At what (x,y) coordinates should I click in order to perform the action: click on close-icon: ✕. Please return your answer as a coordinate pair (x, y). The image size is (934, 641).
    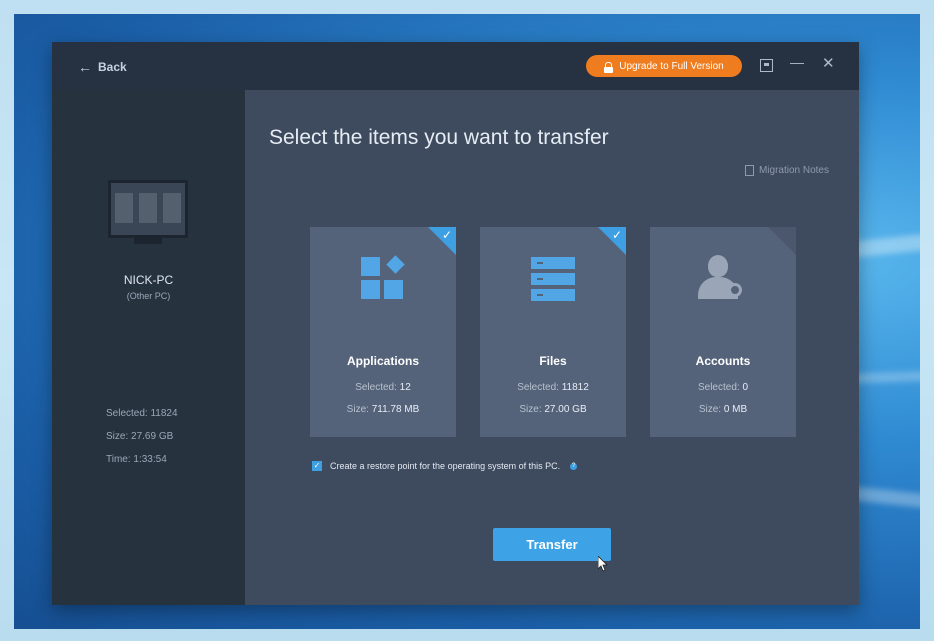
    Looking at the image, I should click on (828, 63).